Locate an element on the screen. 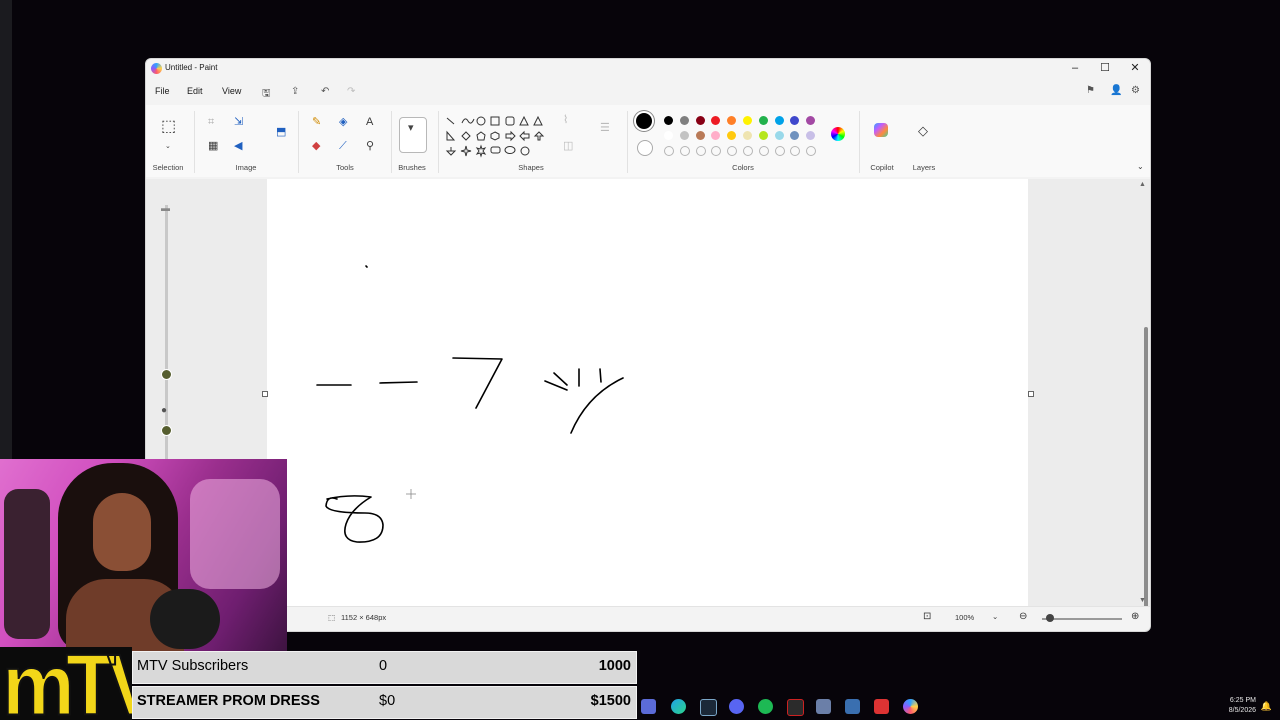  slider-knob is located at coordinates (166, 374).